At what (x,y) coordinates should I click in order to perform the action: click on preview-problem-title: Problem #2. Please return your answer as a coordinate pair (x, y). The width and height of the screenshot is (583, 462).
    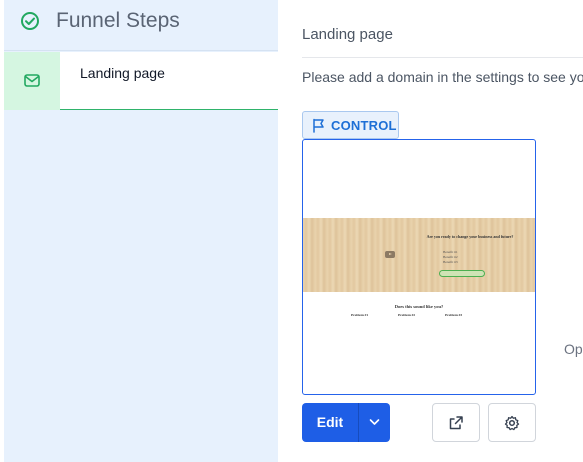
    Looking at the image, I should click on (407, 315).